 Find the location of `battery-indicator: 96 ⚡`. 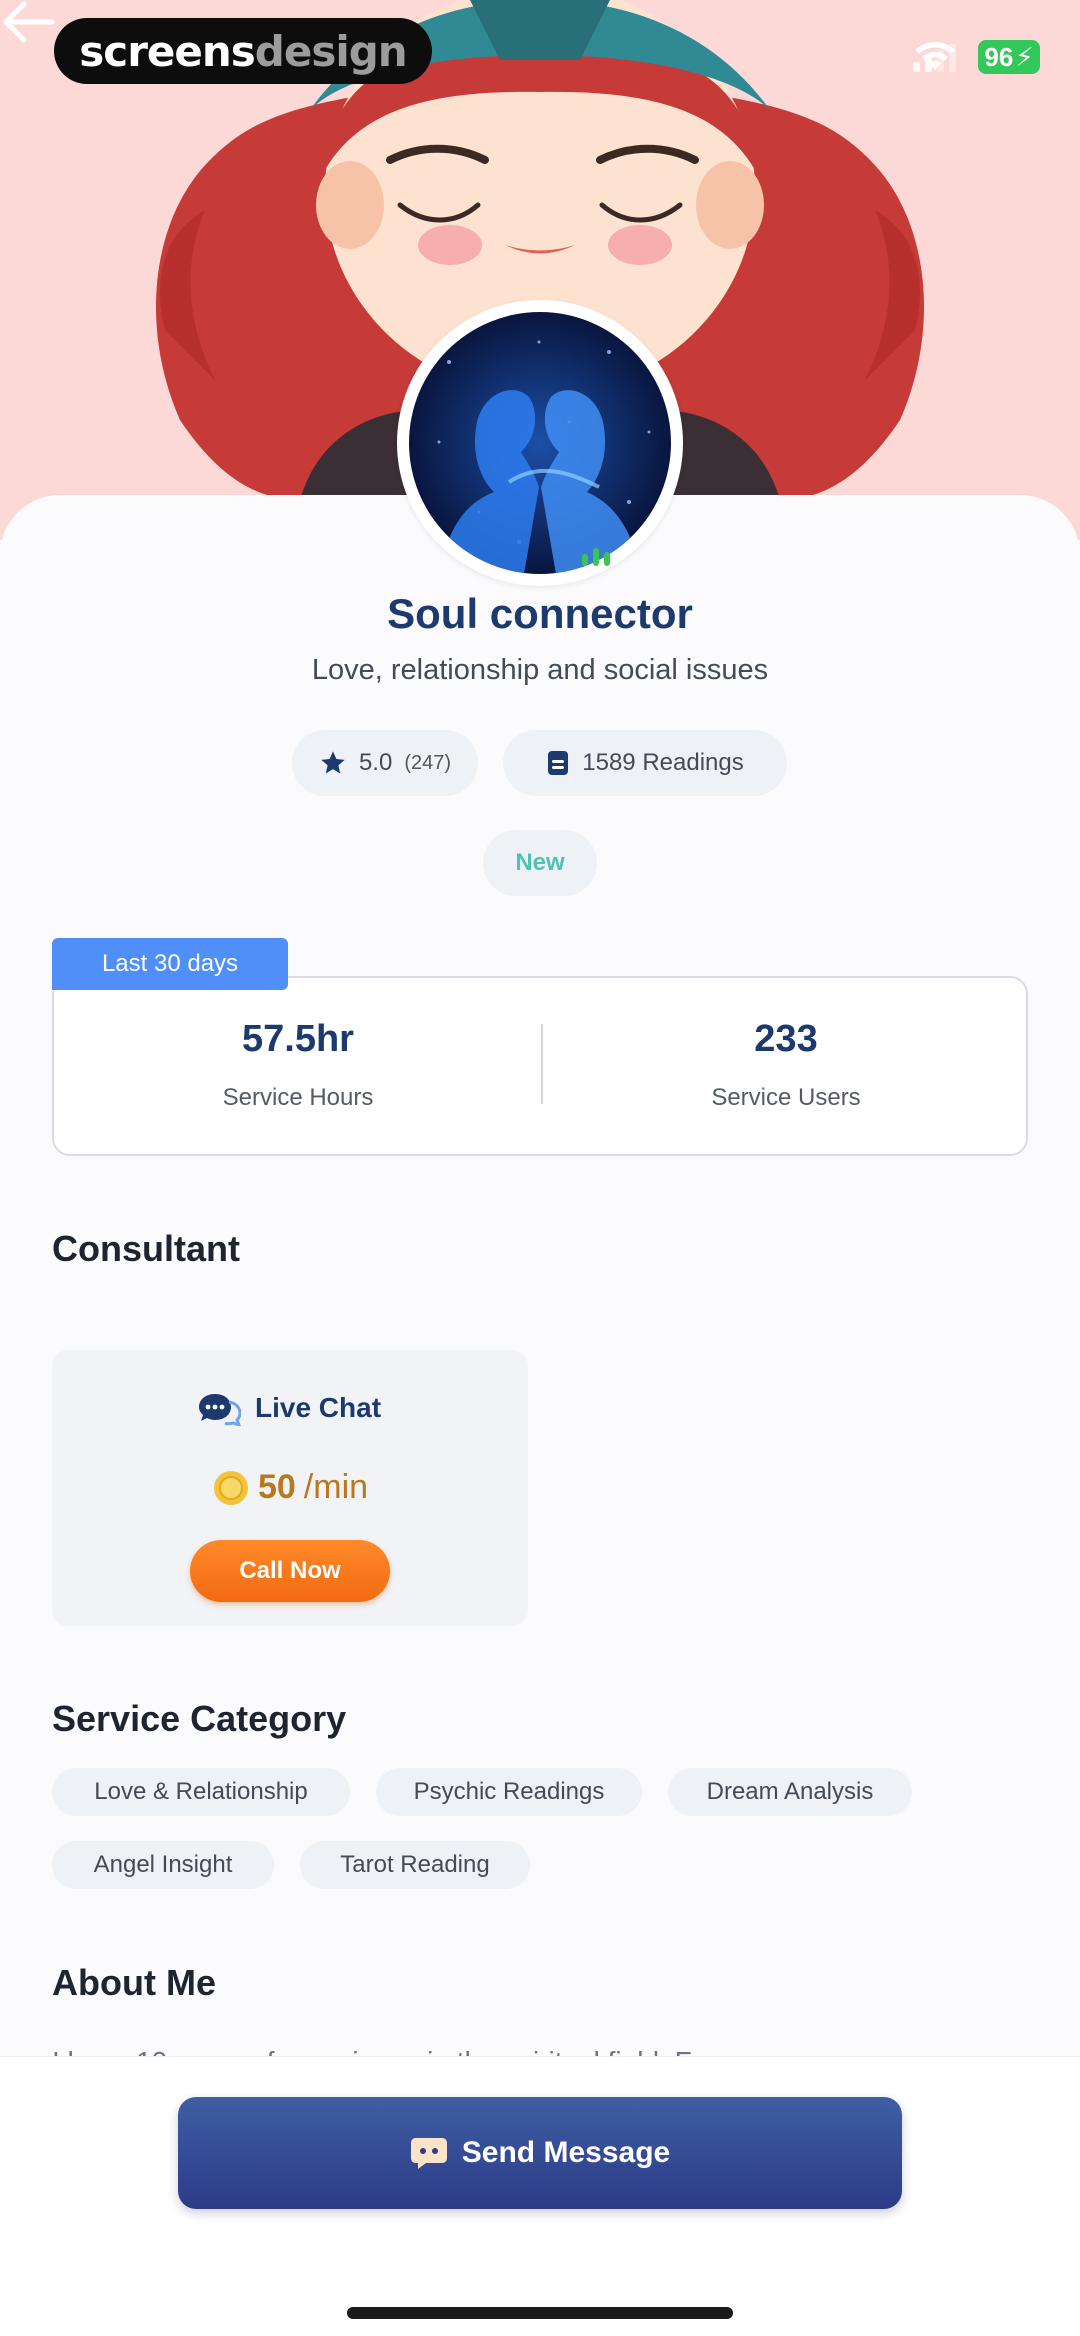

battery-indicator: 96 ⚡ is located at coordinates (1009, 57).